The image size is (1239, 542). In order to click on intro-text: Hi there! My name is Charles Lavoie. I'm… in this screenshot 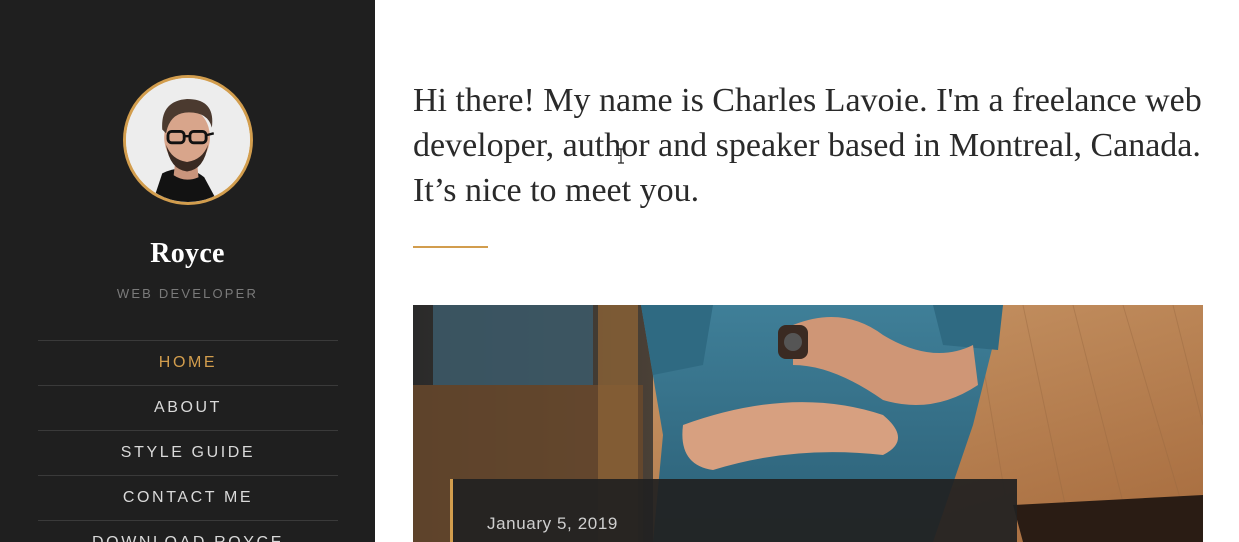, I will do `click(807, 145)`.